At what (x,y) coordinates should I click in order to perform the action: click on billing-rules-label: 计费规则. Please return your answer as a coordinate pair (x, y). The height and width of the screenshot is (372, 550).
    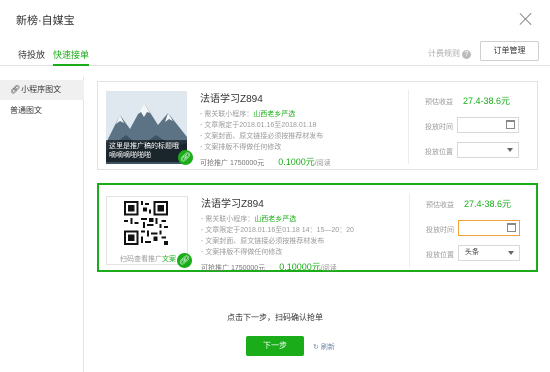
    Looking at the image, I should click on (444, 53).